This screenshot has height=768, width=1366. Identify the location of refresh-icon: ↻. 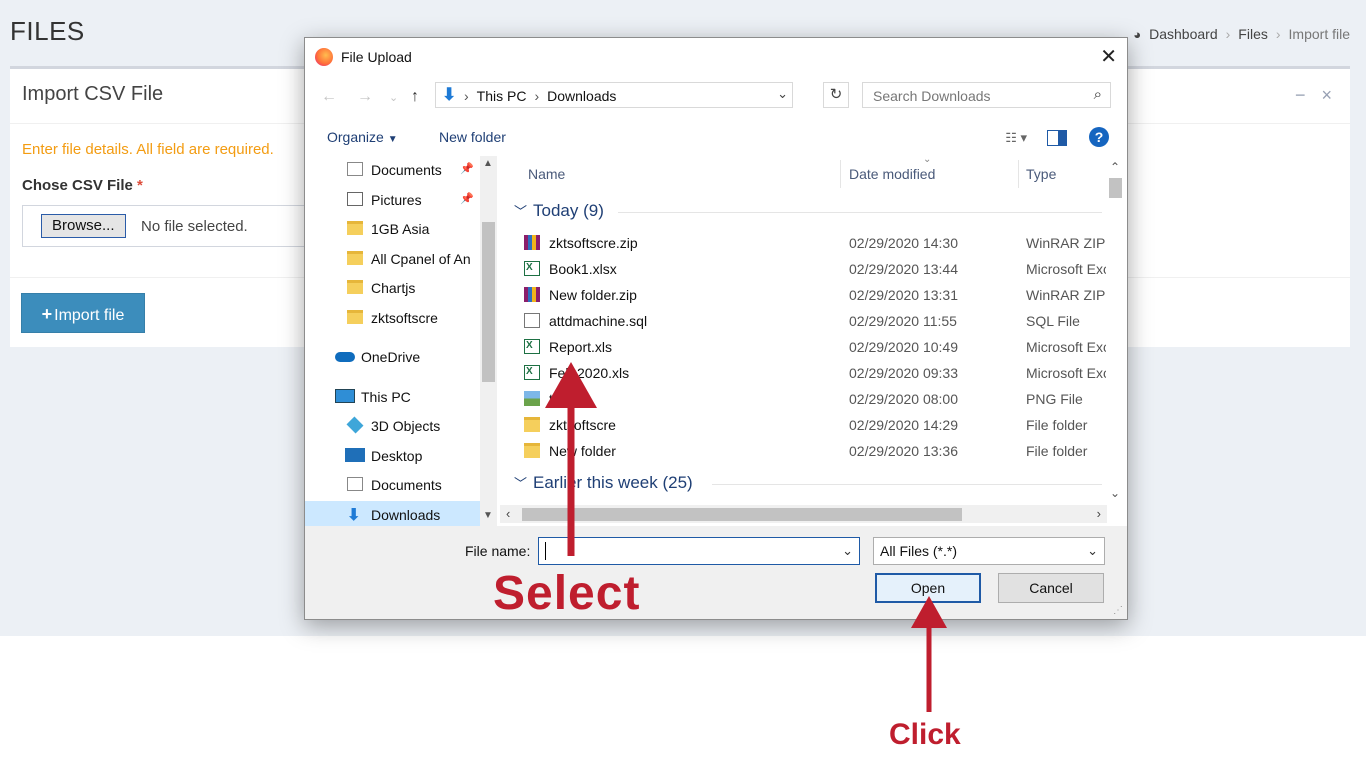
(836, 95).